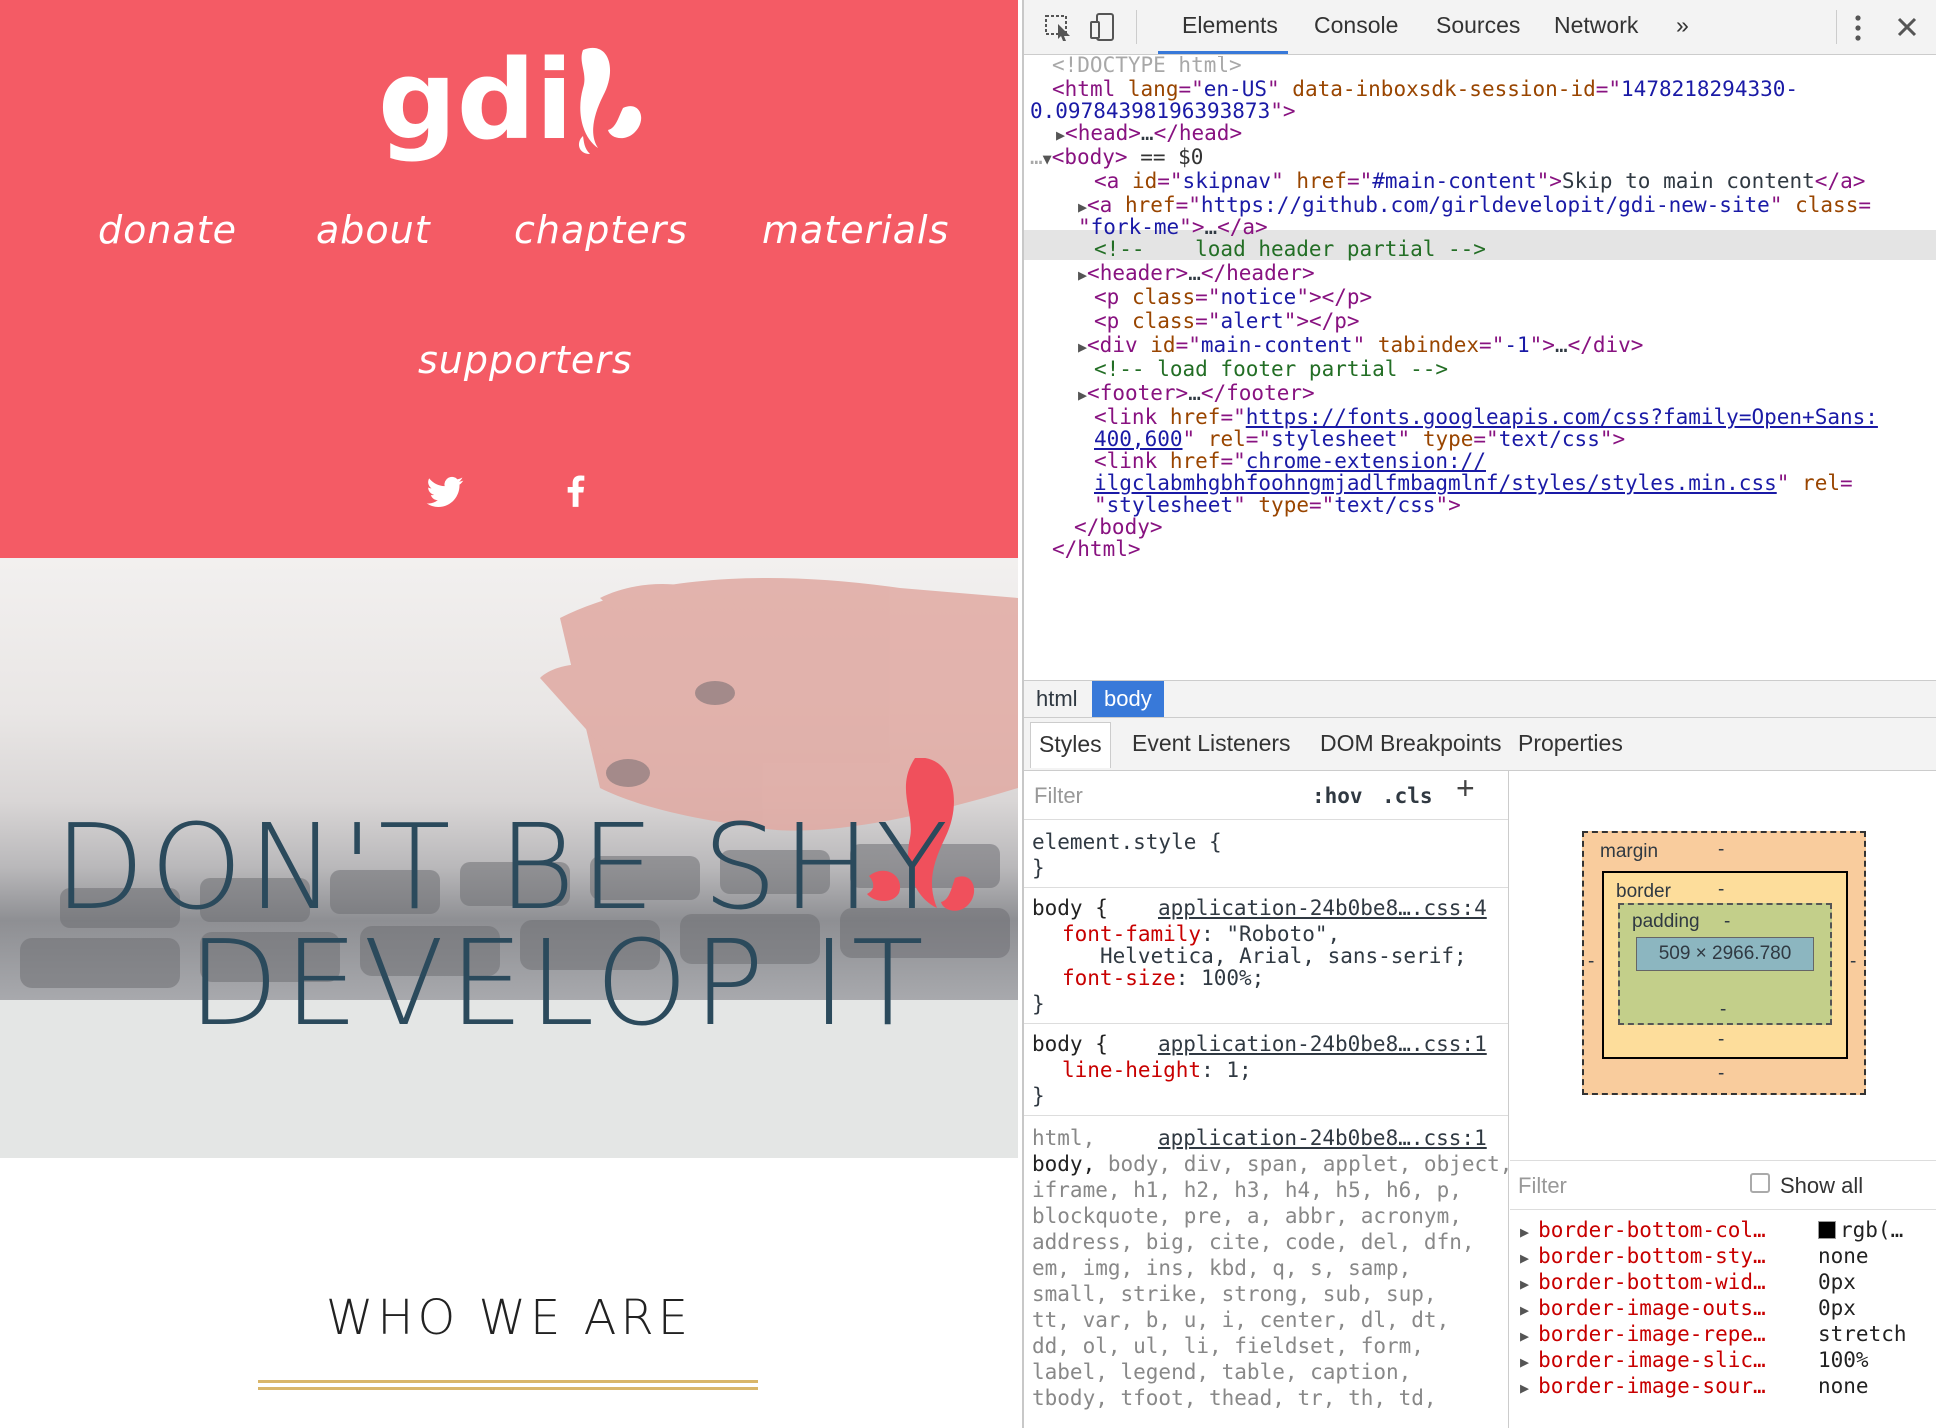  Describe the element at coordinates (1163, 978) in the screenshot. I see `rule1-prop-font-size: font-size: 100%;` at that location.